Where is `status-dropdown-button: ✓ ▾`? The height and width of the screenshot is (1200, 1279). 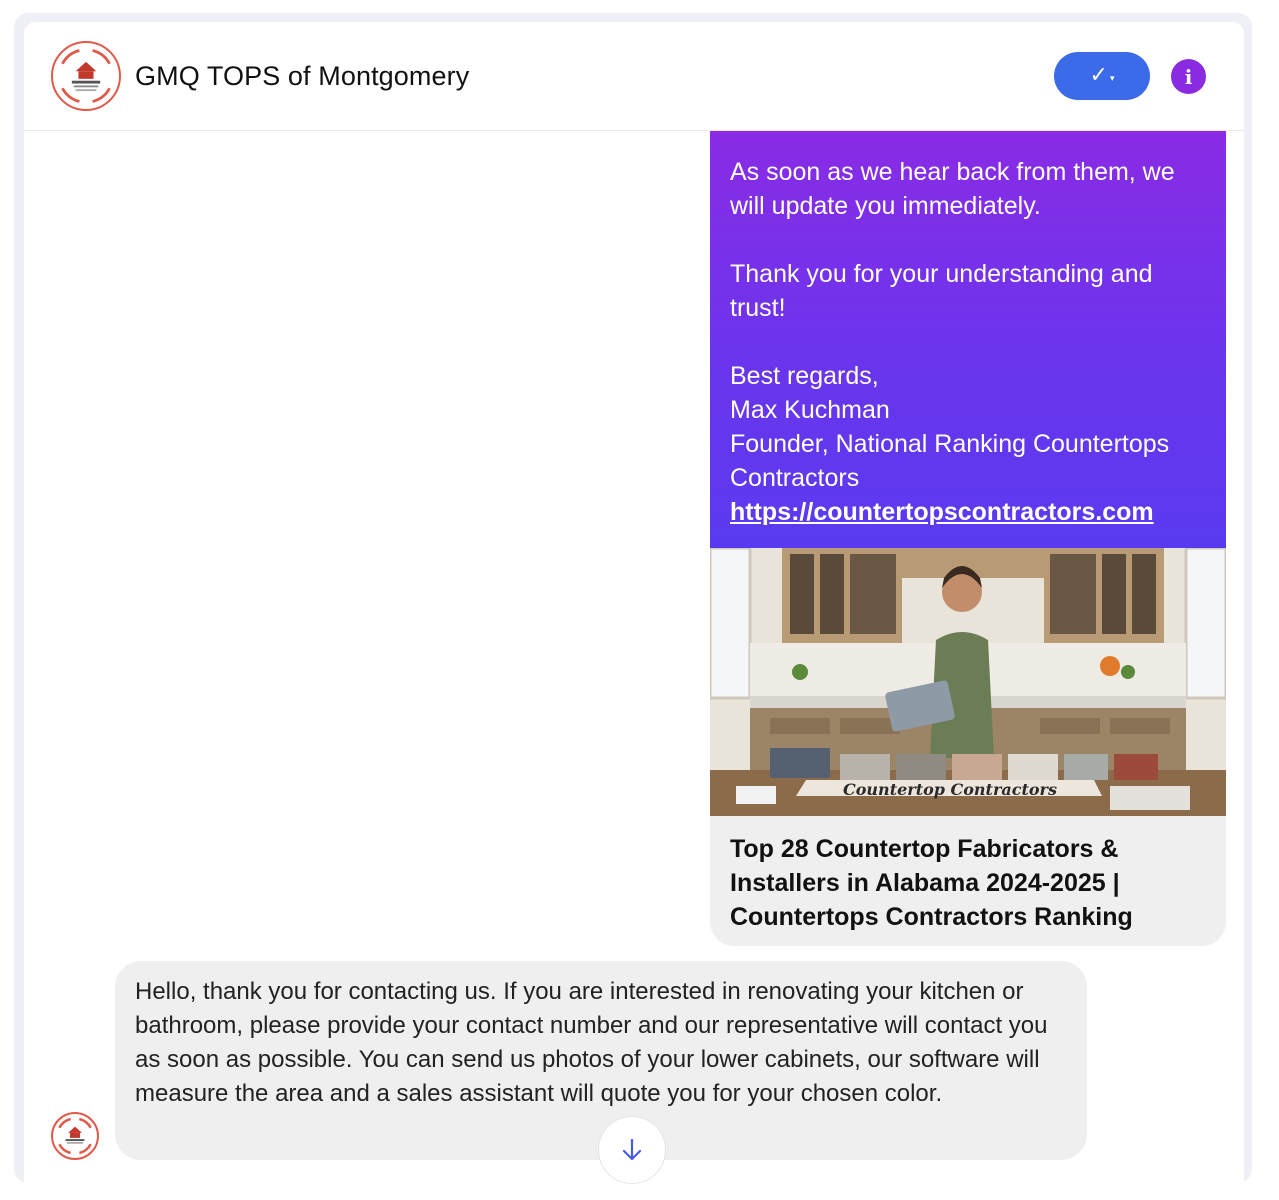 status-dropdown-button: ✓ ▾ is located at coordinates (1102, 76).